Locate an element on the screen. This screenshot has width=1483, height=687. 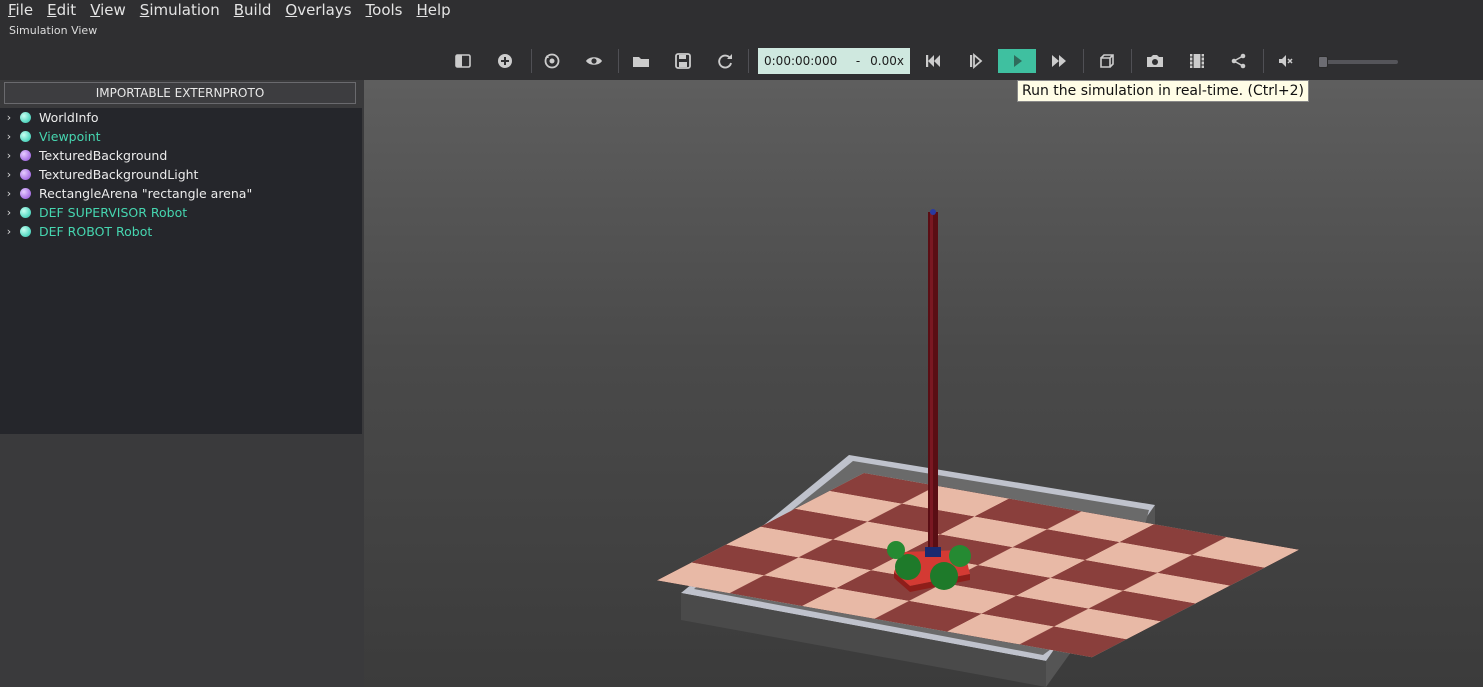
toolbar: 0:00:00:000 - 0.00x is located at coordinates (741, 61).